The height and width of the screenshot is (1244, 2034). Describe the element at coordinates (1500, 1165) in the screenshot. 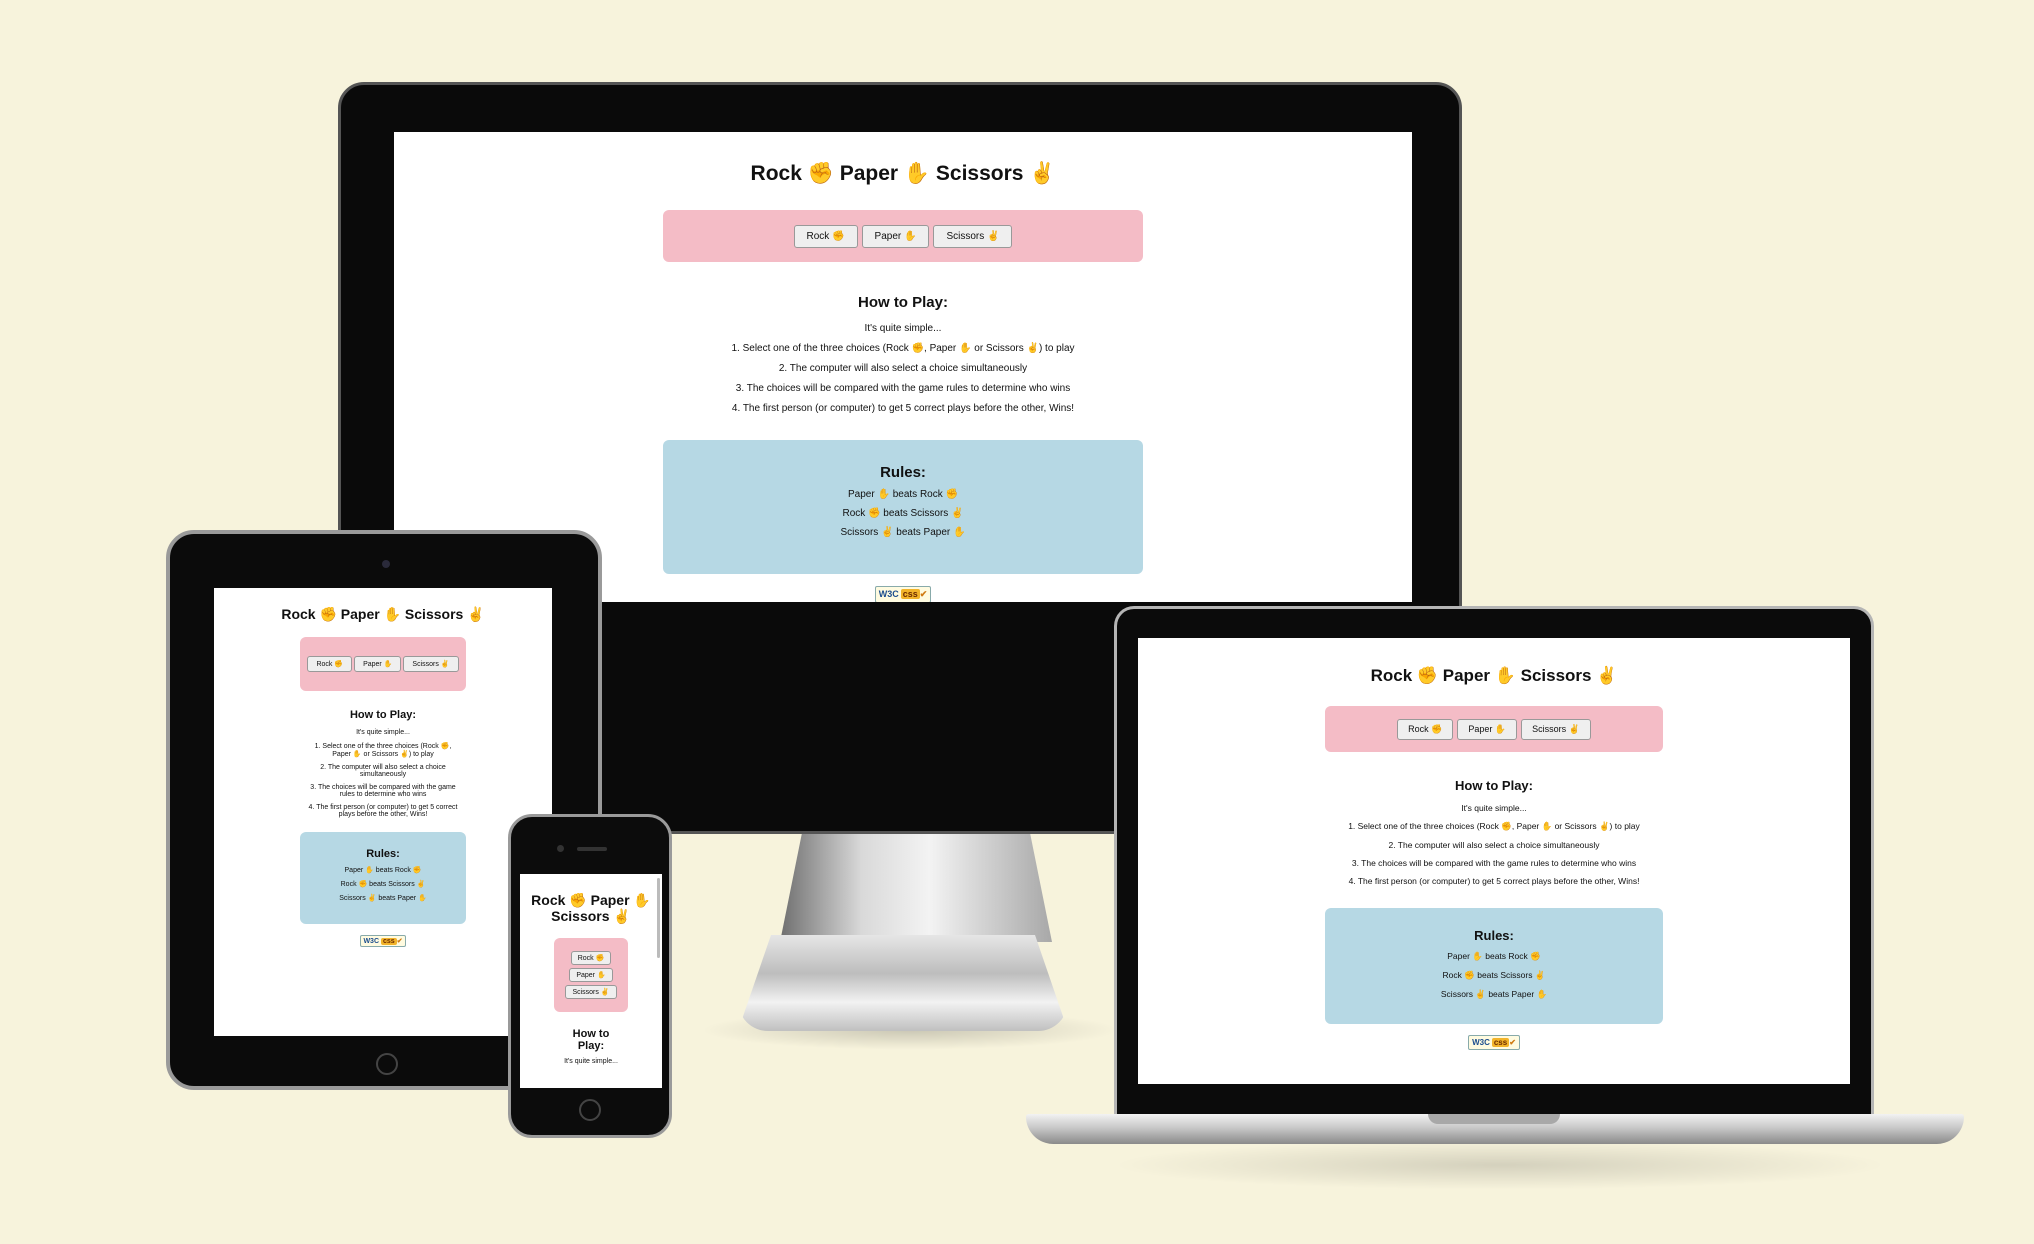

I see `laptop-shadow` at that location.